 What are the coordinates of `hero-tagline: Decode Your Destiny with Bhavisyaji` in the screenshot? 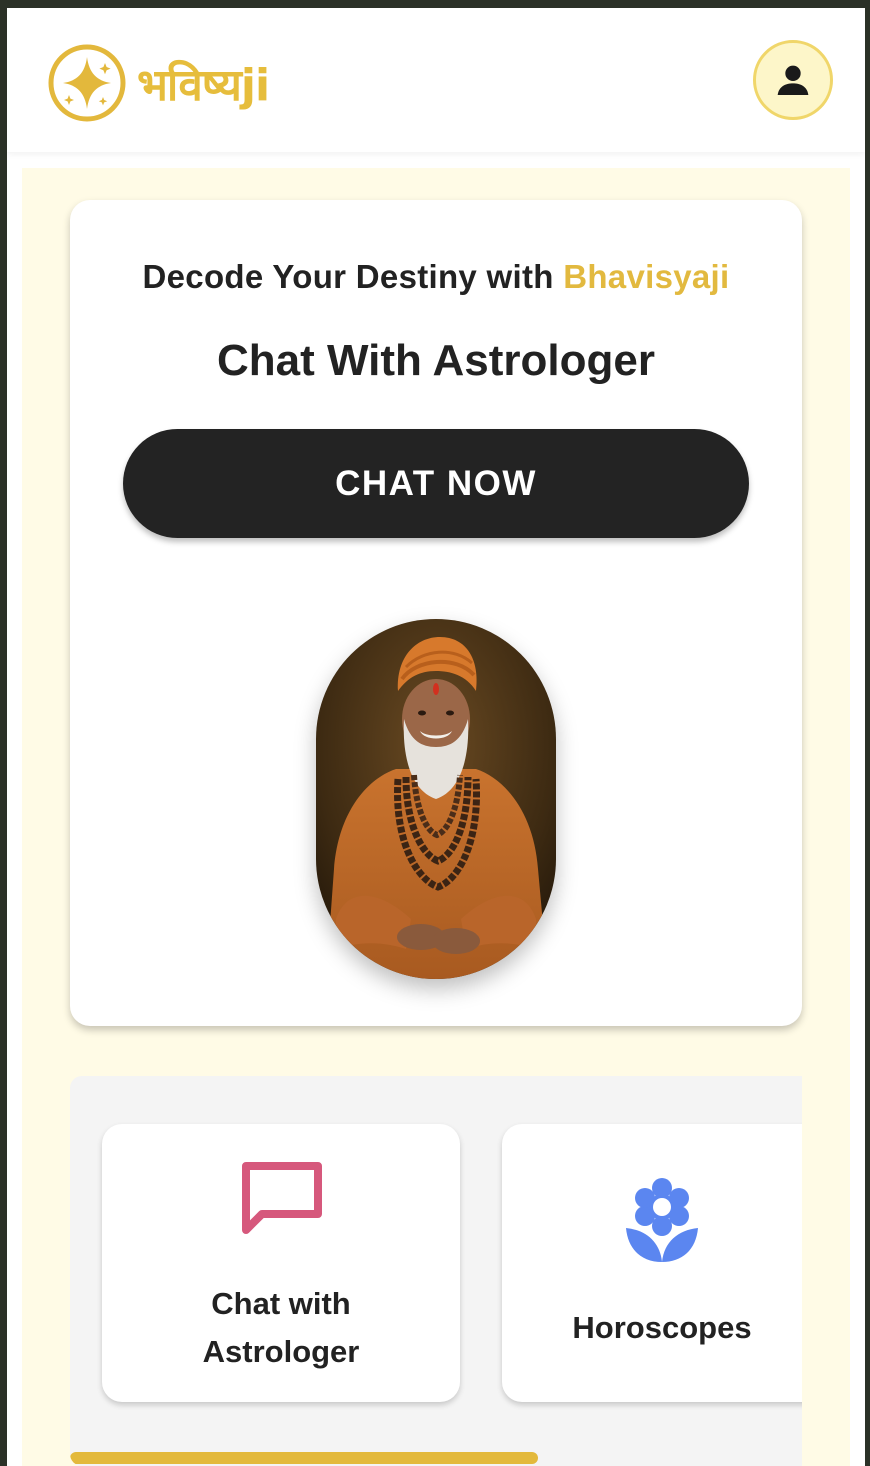 It's located at (436, 277).